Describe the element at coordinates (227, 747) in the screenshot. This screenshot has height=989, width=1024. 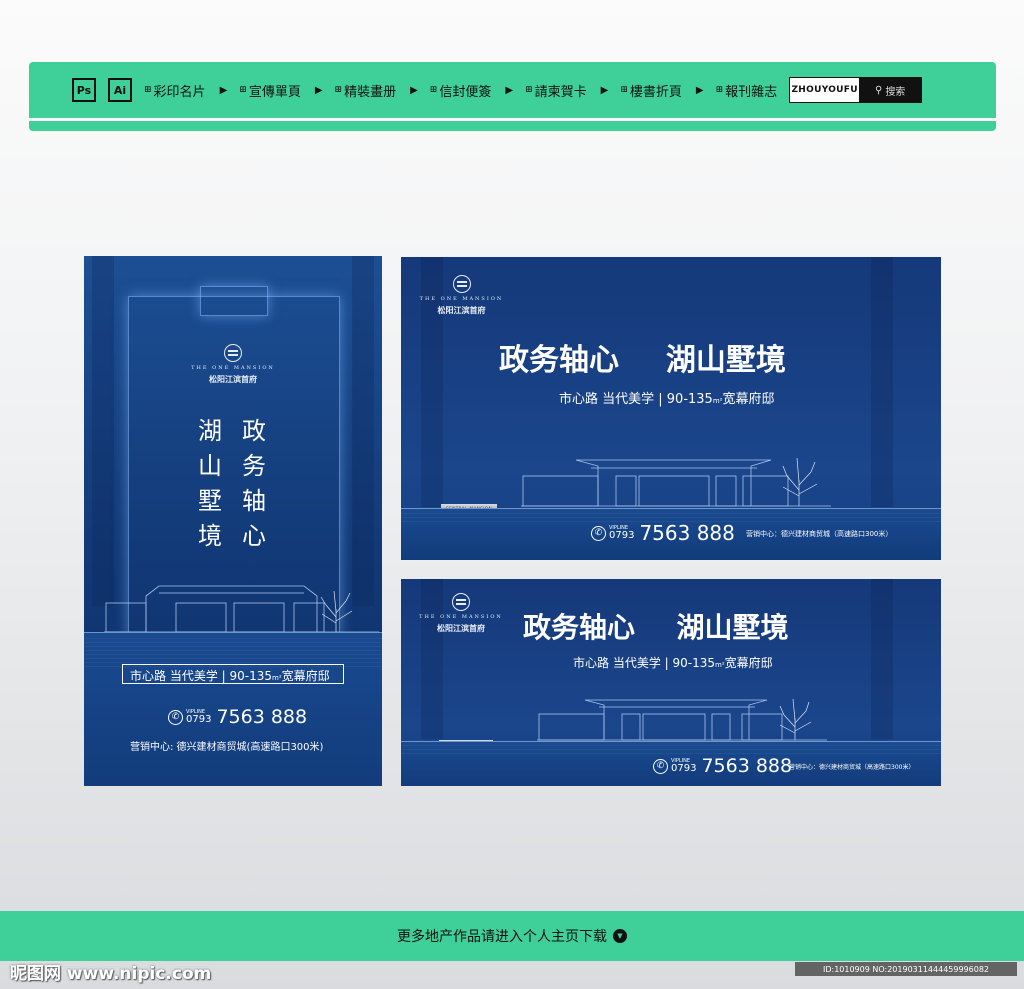
I see `sales-center: 营销中心: 德兴建材商贸城(高速路口300米)` at that location.